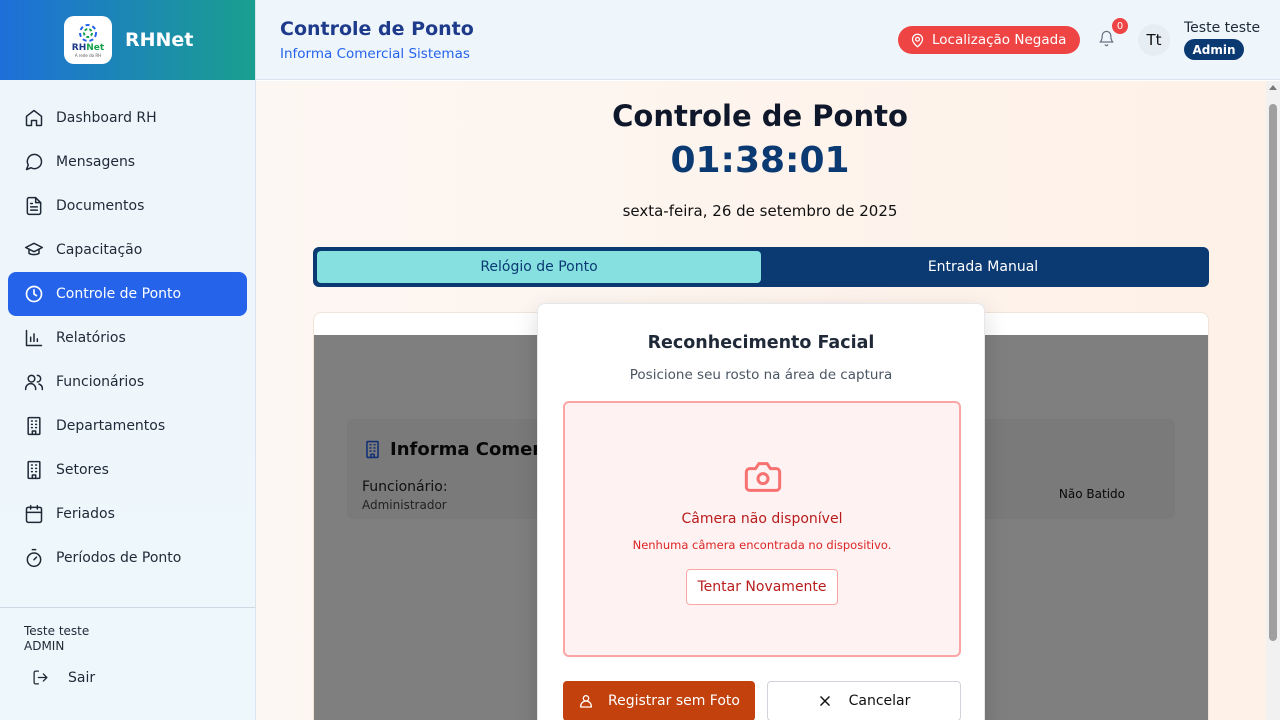 This screenshot has height=720, width=1280. I want to click on sidebar-footer: Teste teste ADMIN Sair, so click(127, 663).